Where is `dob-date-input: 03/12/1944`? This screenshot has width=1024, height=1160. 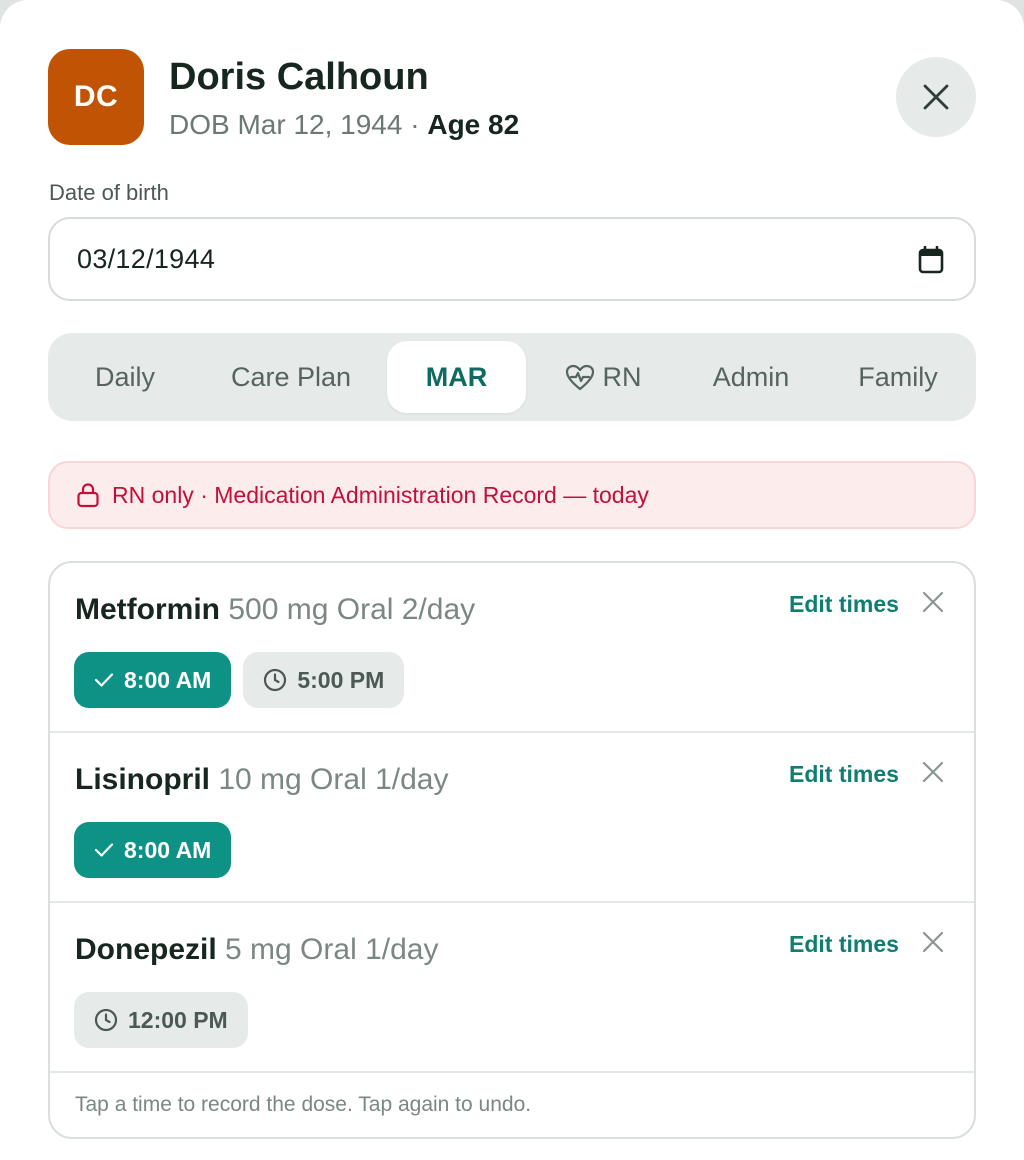
dob-date-input: 03/12/1944 is located at coordinates (512, 259).